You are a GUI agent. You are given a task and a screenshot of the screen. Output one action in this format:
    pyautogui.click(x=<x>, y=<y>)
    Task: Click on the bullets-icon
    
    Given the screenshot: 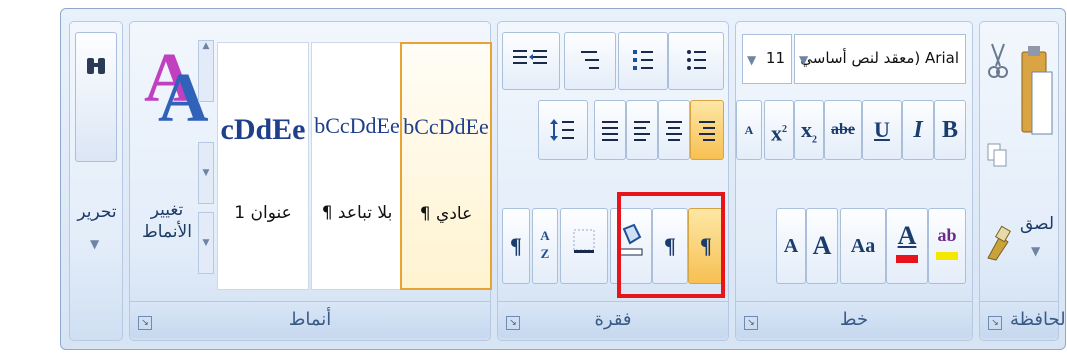 What is the action you would take?
    pyautogui.click(x=696, y=60)
    